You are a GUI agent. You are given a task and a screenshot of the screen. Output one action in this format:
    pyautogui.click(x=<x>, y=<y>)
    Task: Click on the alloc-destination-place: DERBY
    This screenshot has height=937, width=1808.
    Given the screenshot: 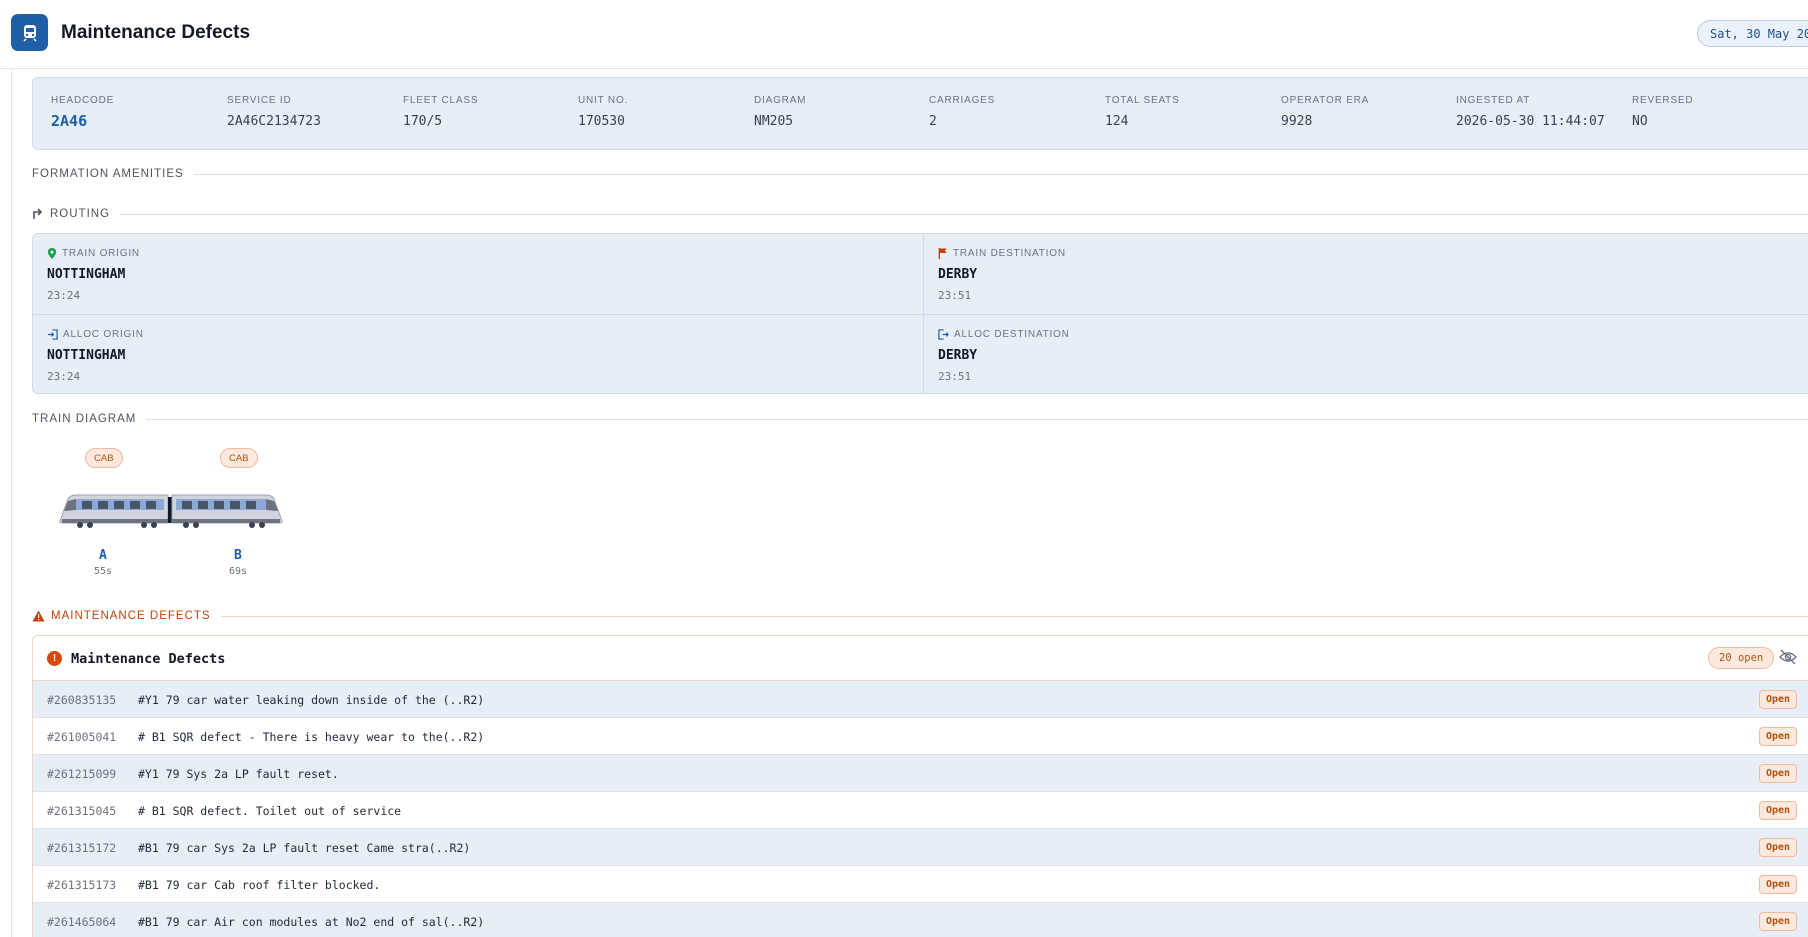 What is the action you would take?
    pyautogui.click(x=958, y=355)
    